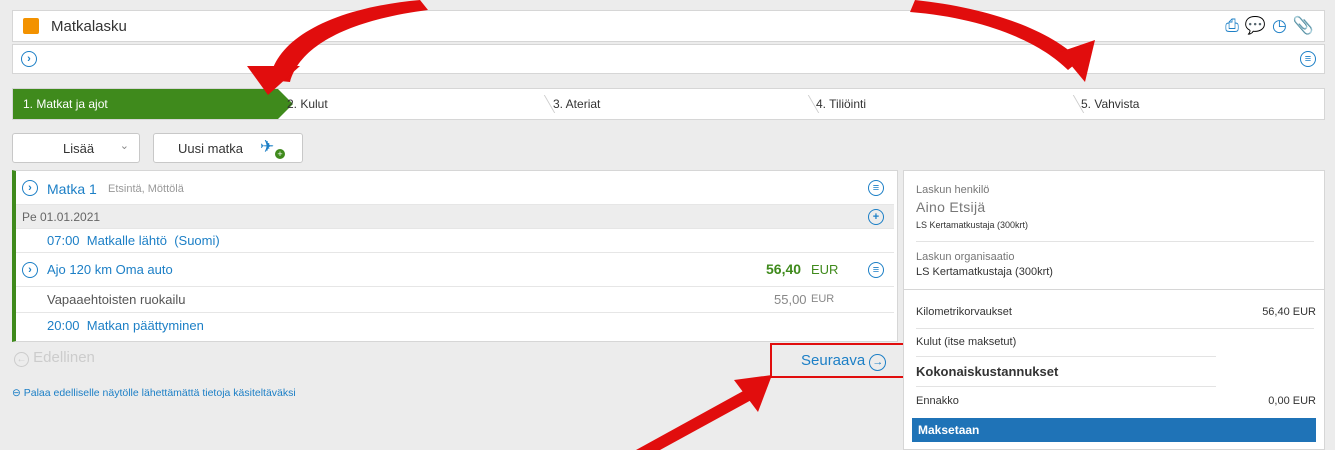  What do you see at coordinates (273, 80) in the screenshot?
I see `arrow-to-step1` at bounding box center [273, 80].